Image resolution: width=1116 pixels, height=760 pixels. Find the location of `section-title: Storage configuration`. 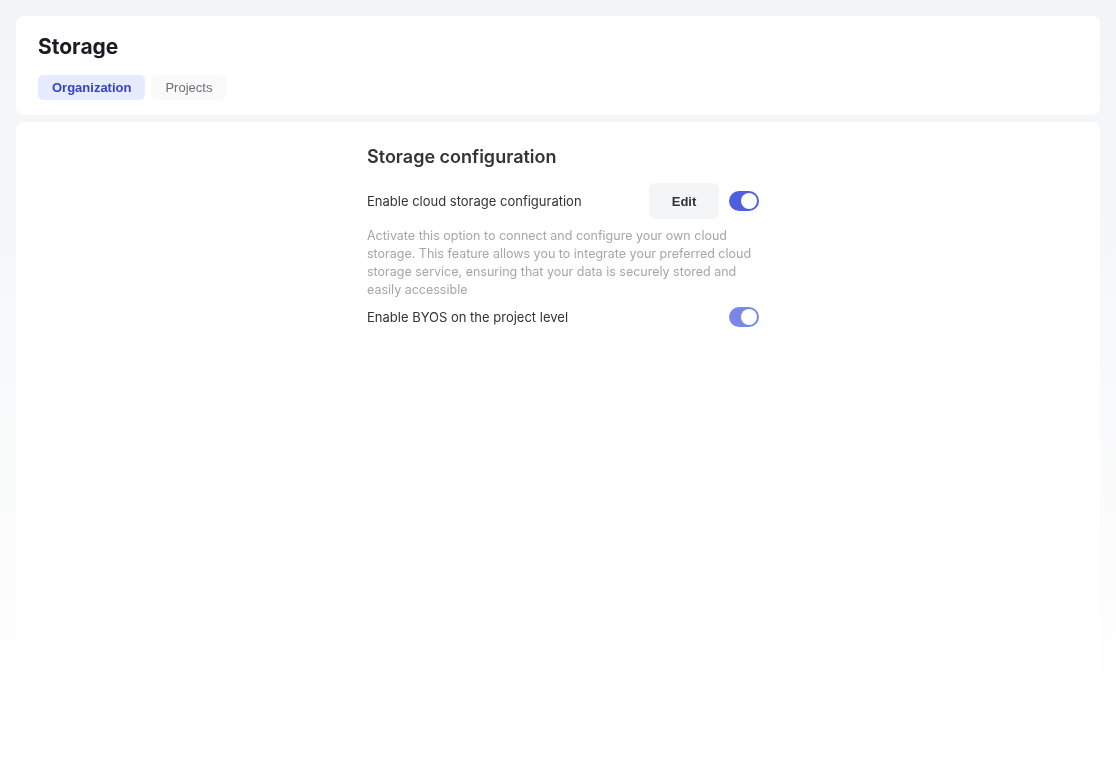

section-title: Storage configuration is located at coordinates (462, 156).